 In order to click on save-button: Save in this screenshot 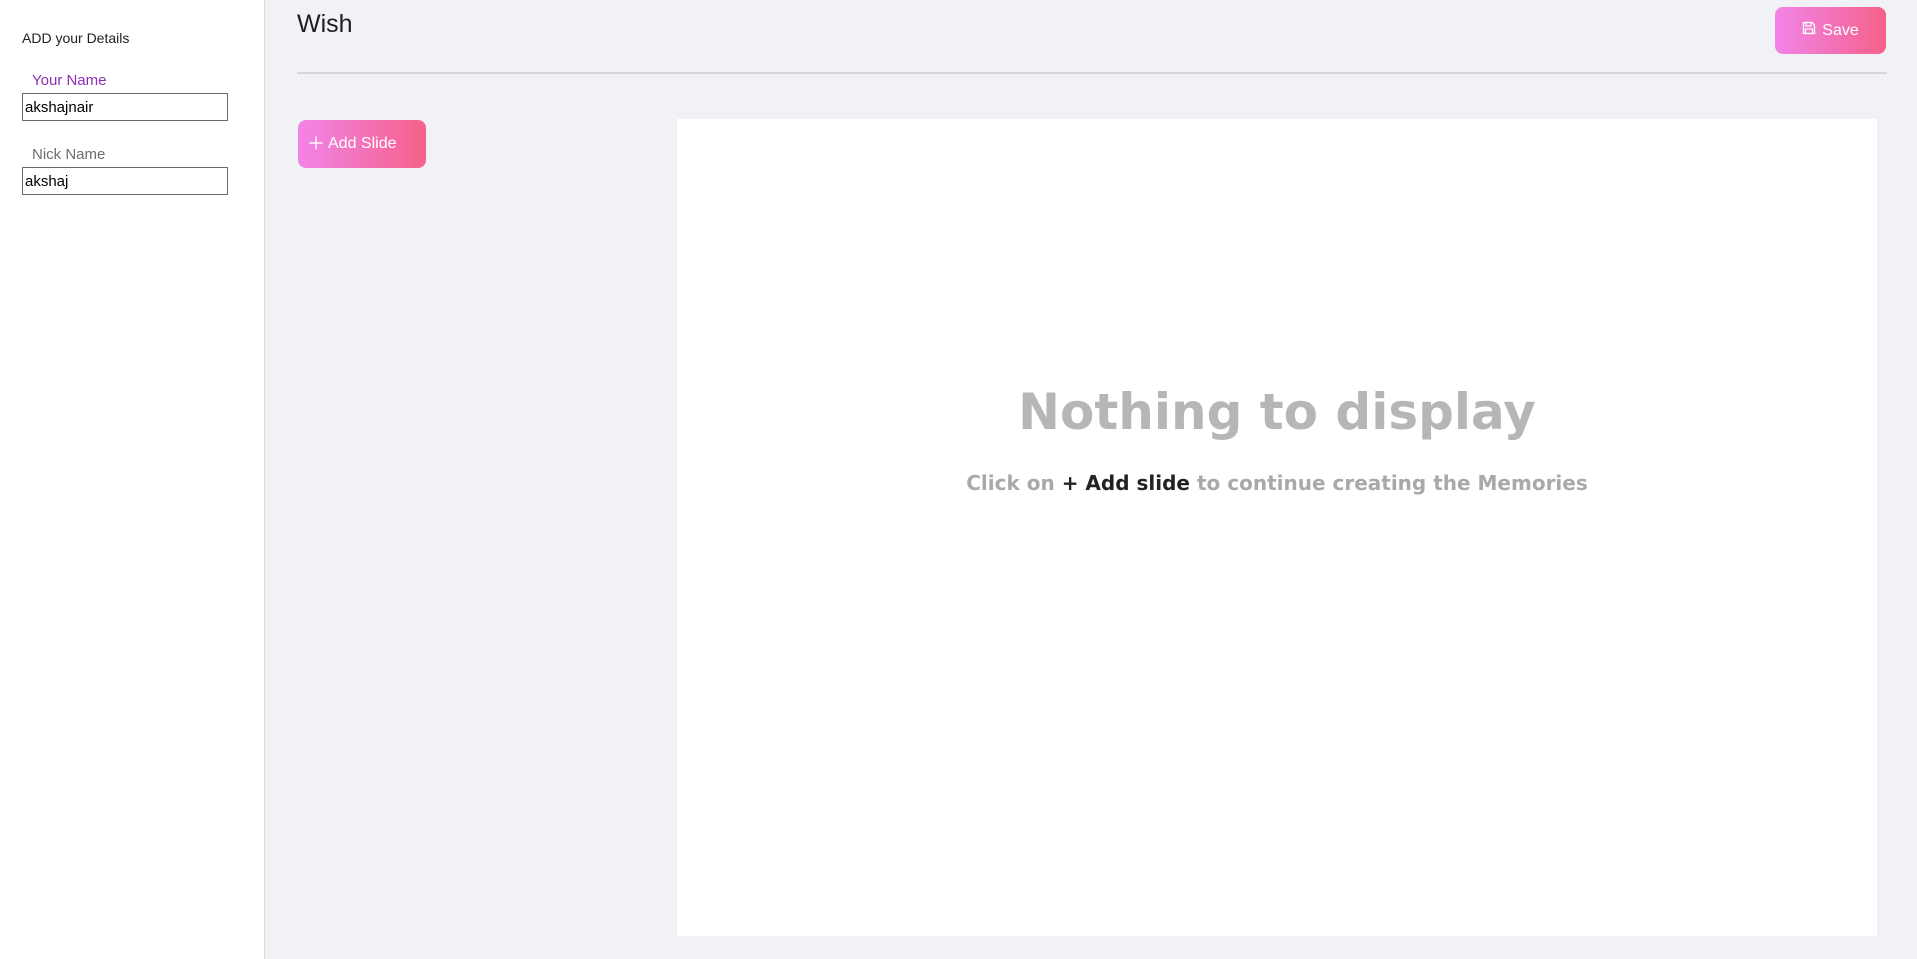, I will do `click(1830, 30)`.